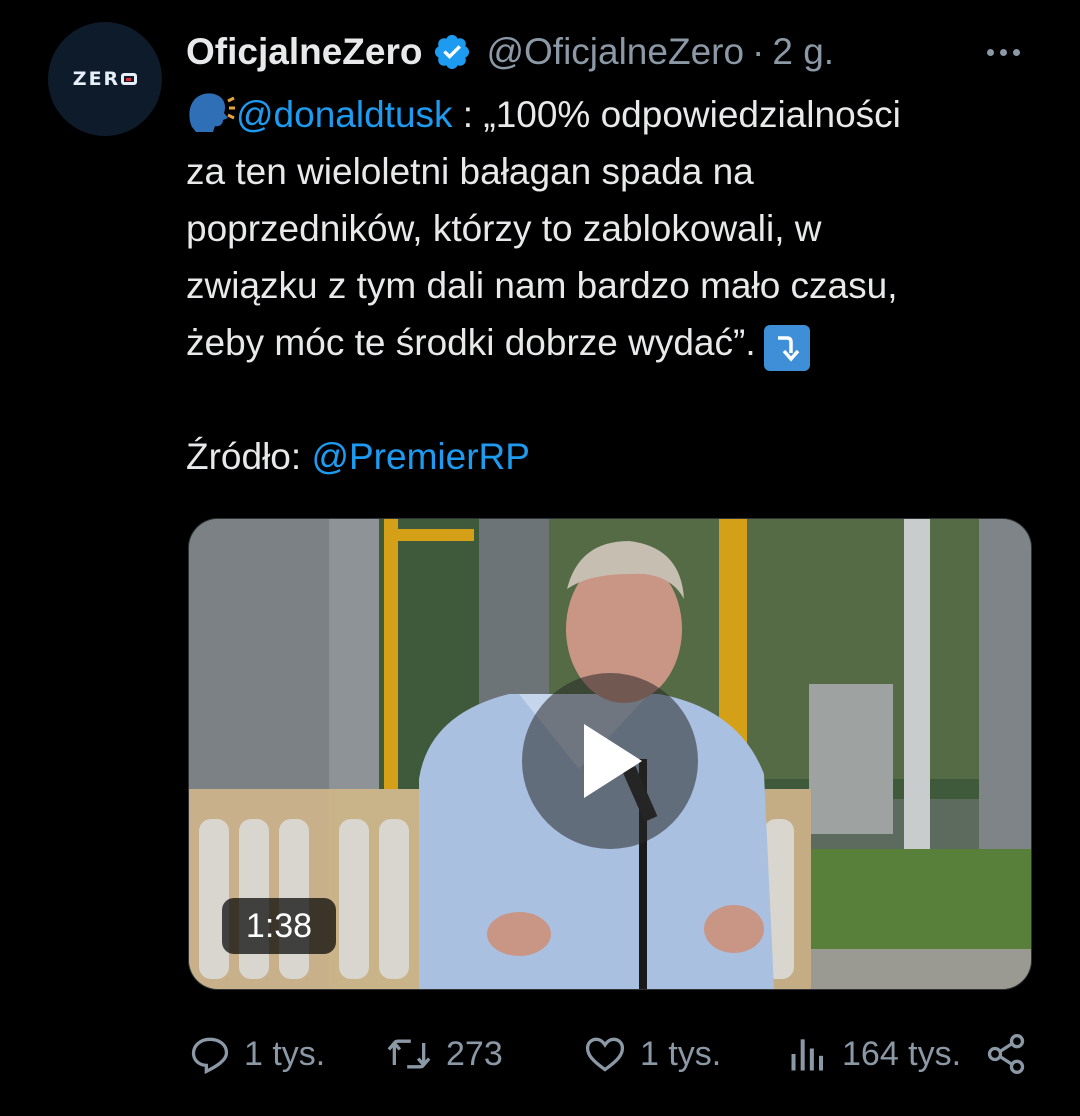 This screenshot has width=1080, height=1116. Describe the element at coordinates (304, 52) in the screenshot. I see `author-name: OficjalneZero` at that location.